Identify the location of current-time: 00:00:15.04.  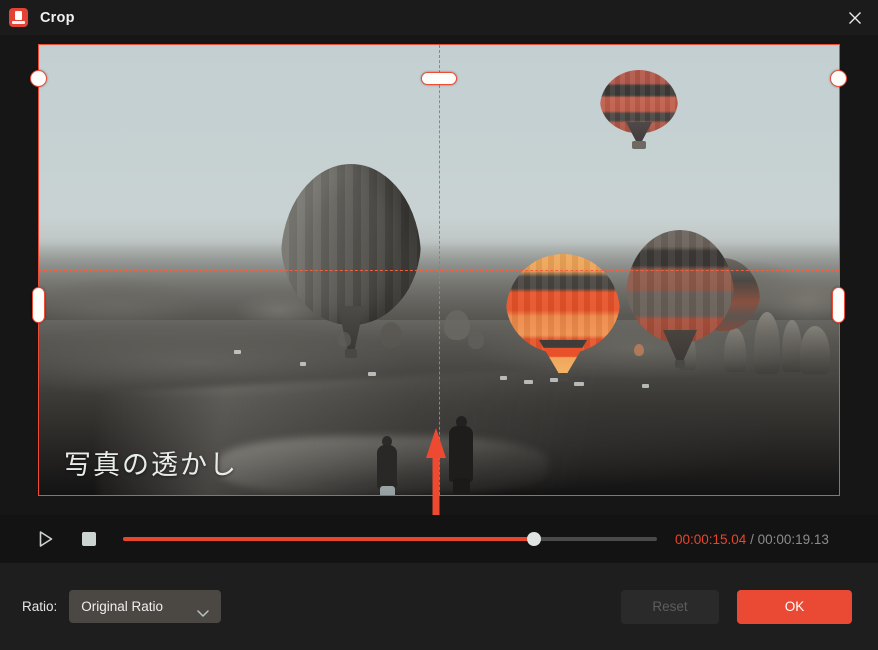
(711, 539).